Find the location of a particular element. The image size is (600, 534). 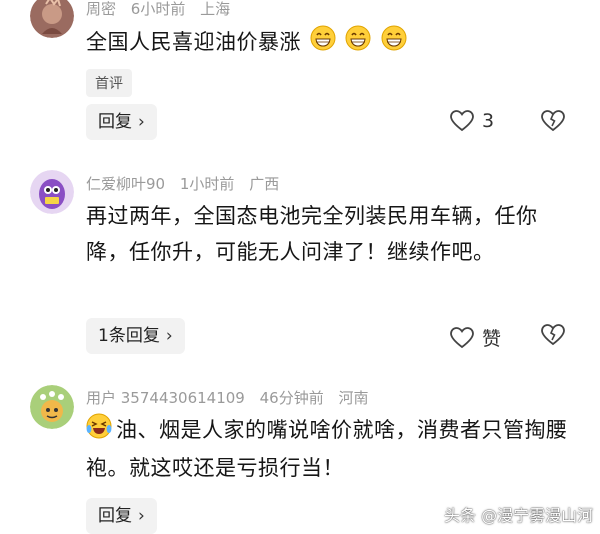

reply-button-label: 1条回复 is located at coordinates (129, 336).